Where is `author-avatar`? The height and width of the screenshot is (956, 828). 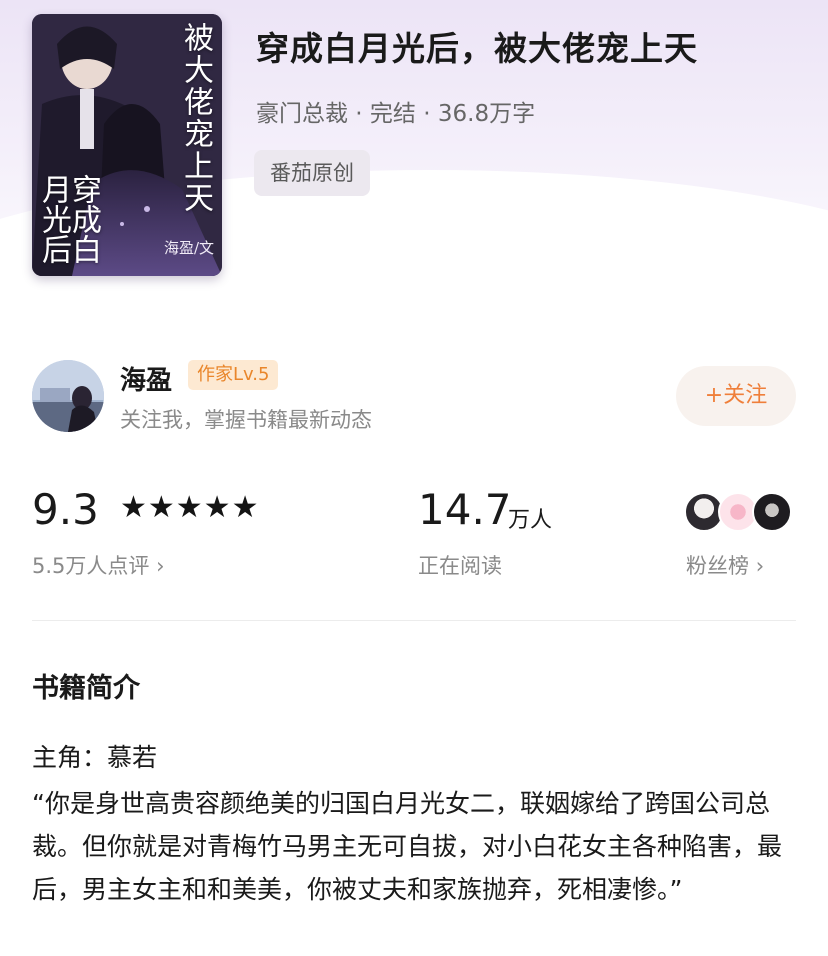 author-avatar is located at coordinates (68, 396).